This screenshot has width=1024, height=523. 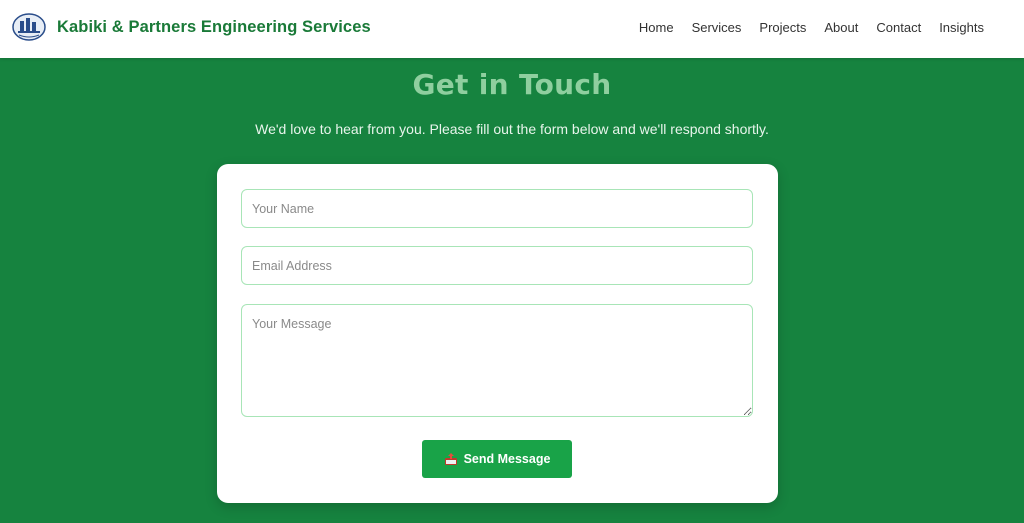 I want to click on nav-contact: Contact, so click(x=898, y=27).